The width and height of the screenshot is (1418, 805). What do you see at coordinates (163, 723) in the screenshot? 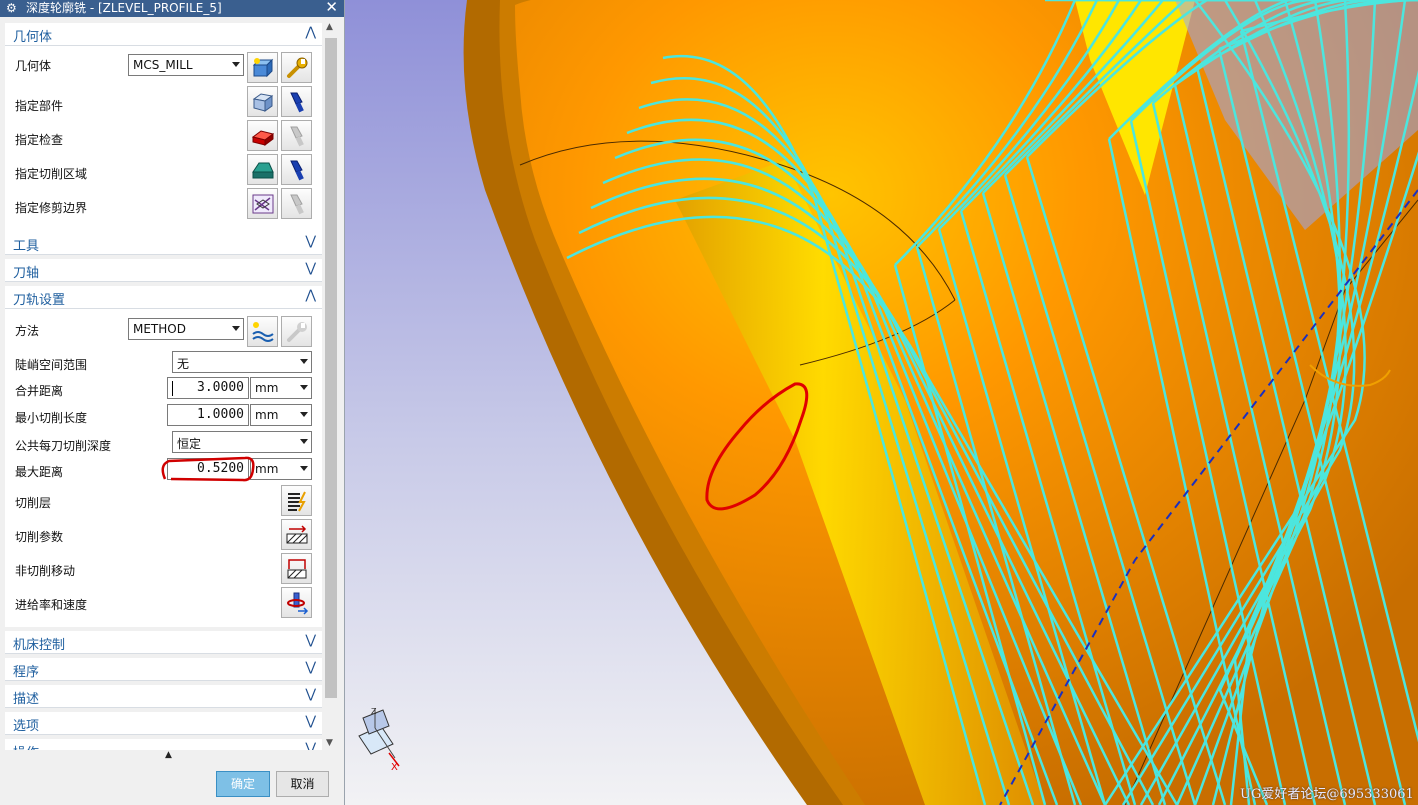
I see `section-options-header: 选项 ⋁` at bounding box center [163, 723].